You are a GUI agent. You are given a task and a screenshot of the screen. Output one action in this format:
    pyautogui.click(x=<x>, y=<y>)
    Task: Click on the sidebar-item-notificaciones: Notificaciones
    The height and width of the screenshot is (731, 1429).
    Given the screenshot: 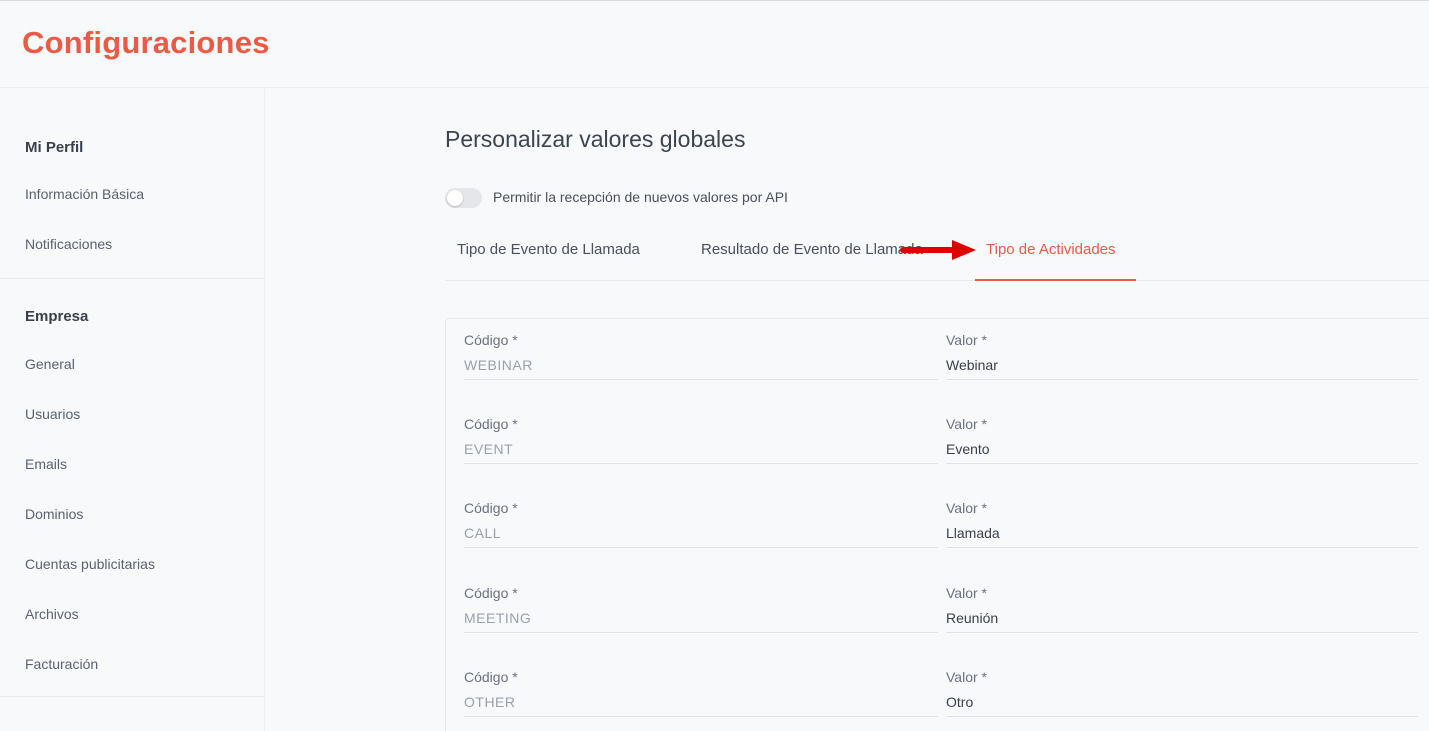 What is the action you would take?
    pyautogui.click(x=68, y=244)
    